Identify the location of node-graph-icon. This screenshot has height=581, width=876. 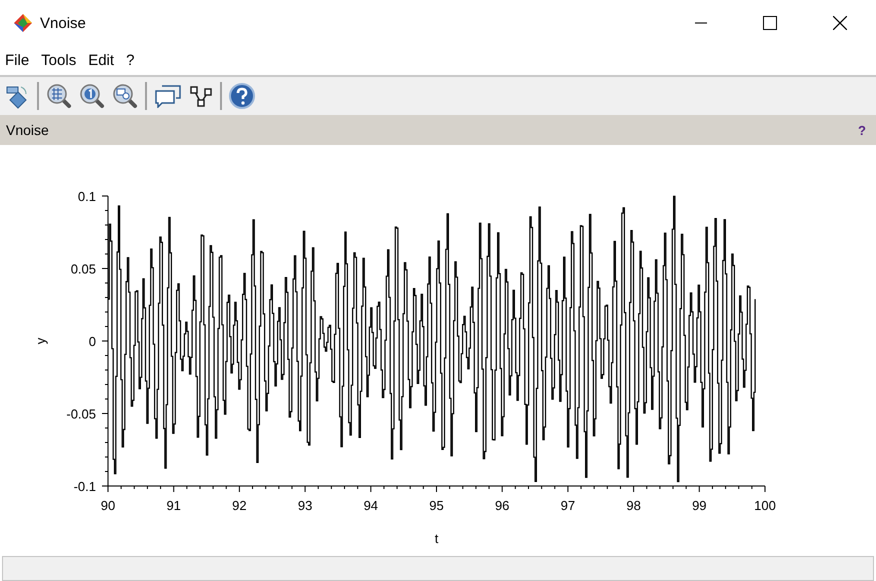
(201, 96).